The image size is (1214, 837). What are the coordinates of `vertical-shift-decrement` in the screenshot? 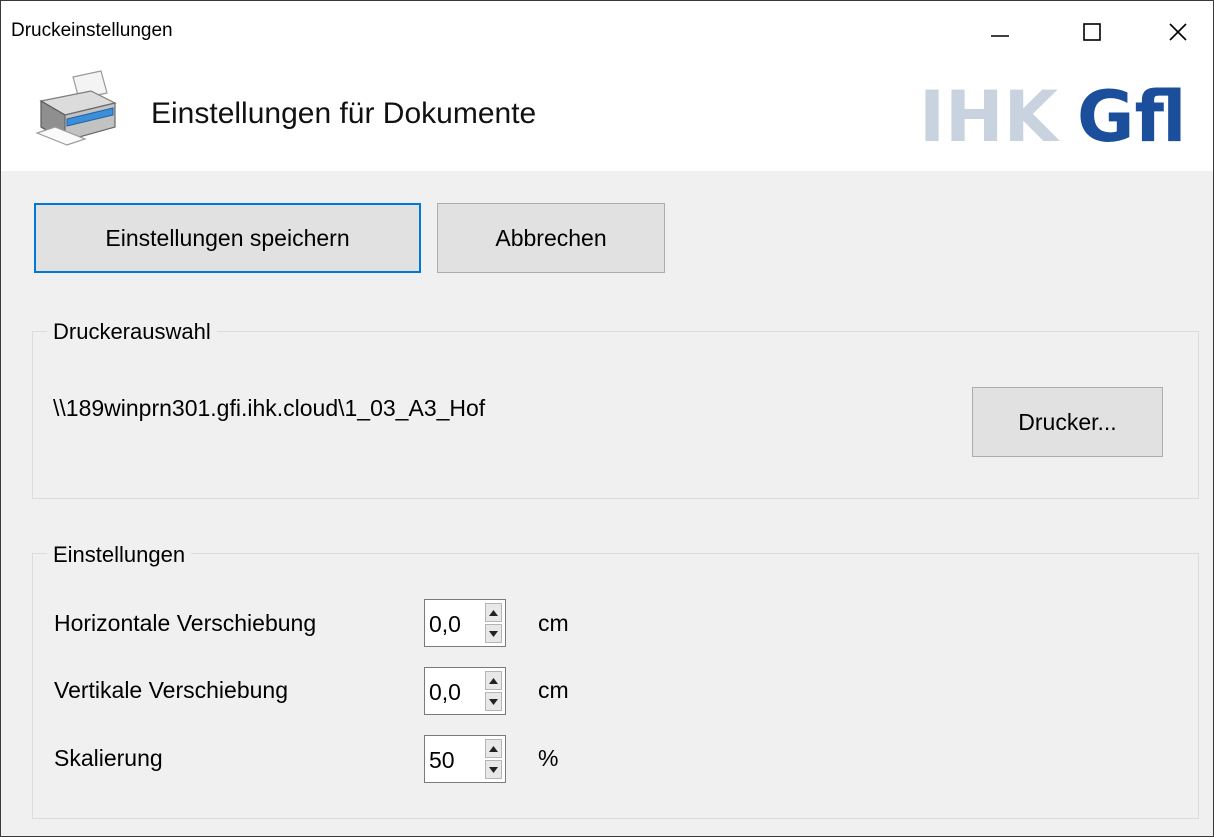 It's located at (493, 701).